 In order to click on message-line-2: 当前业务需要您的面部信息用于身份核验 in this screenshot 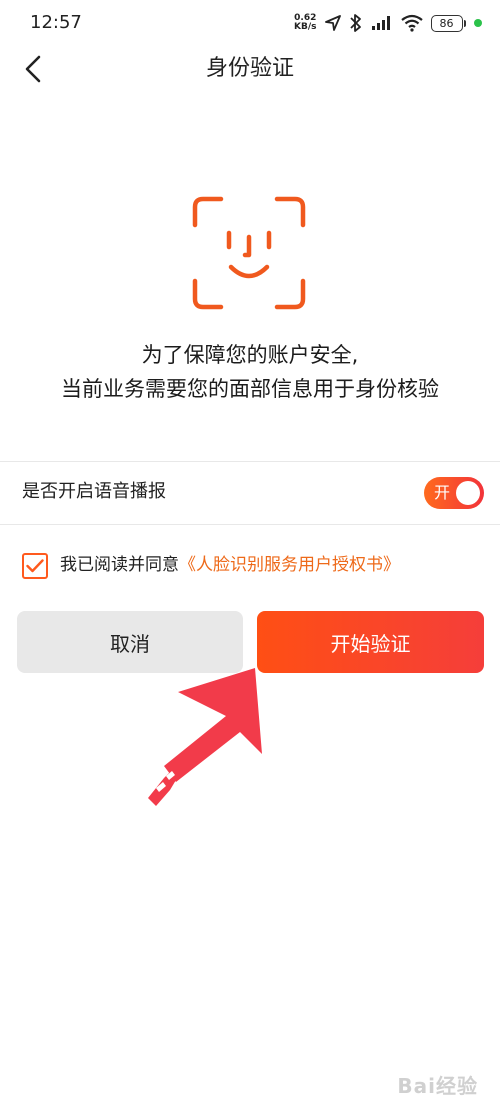, I will do `click(250, 389)`.